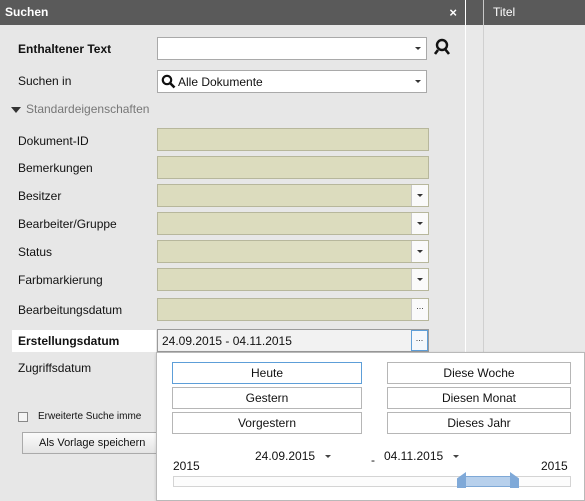 The width and height of the screenshot is (585, 501). Describe the element at coordinates (55, 368) in the screenshot. I see `label-zugriffsdatum: Zugriffsdatum` at that location.